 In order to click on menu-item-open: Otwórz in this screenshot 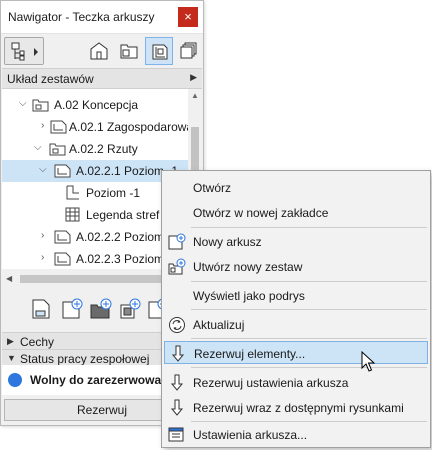, I will do `click(296, 187)`.